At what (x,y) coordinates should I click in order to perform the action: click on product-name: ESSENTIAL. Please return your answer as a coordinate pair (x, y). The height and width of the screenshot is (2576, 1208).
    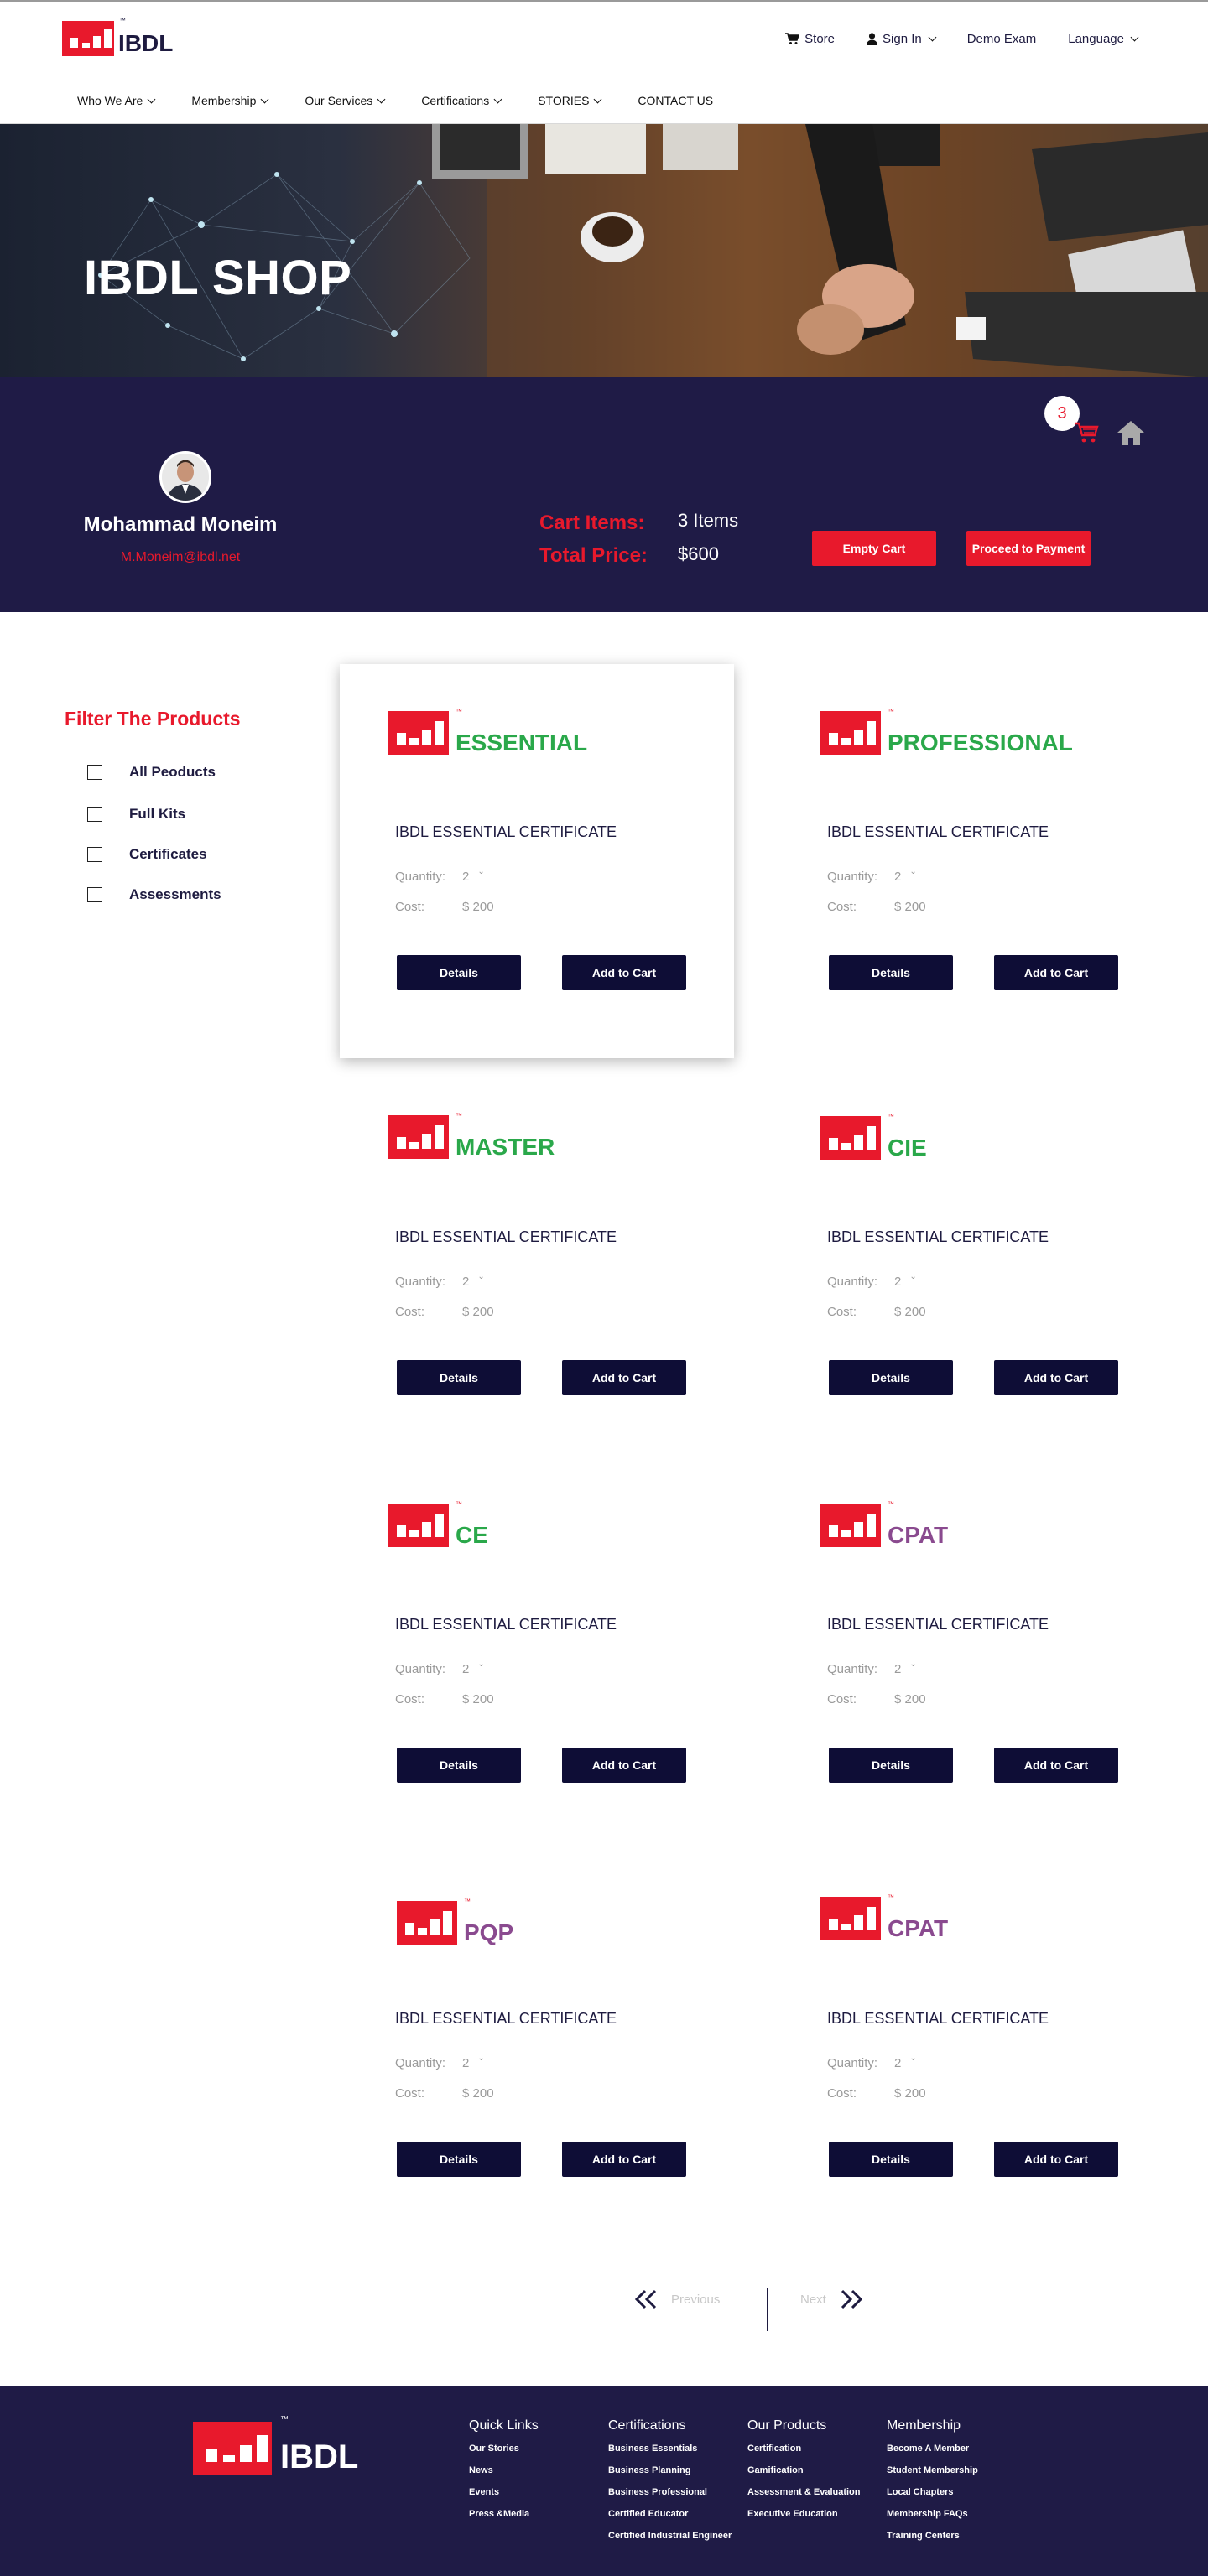
    Looking at the image, I should click on (522, 743).